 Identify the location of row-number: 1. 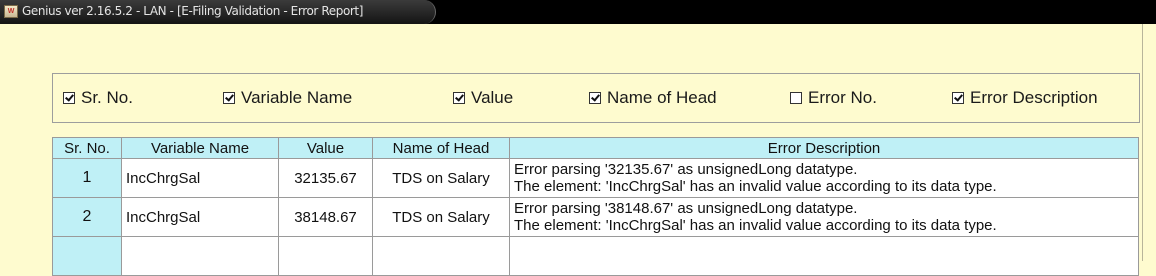
(87, 178).